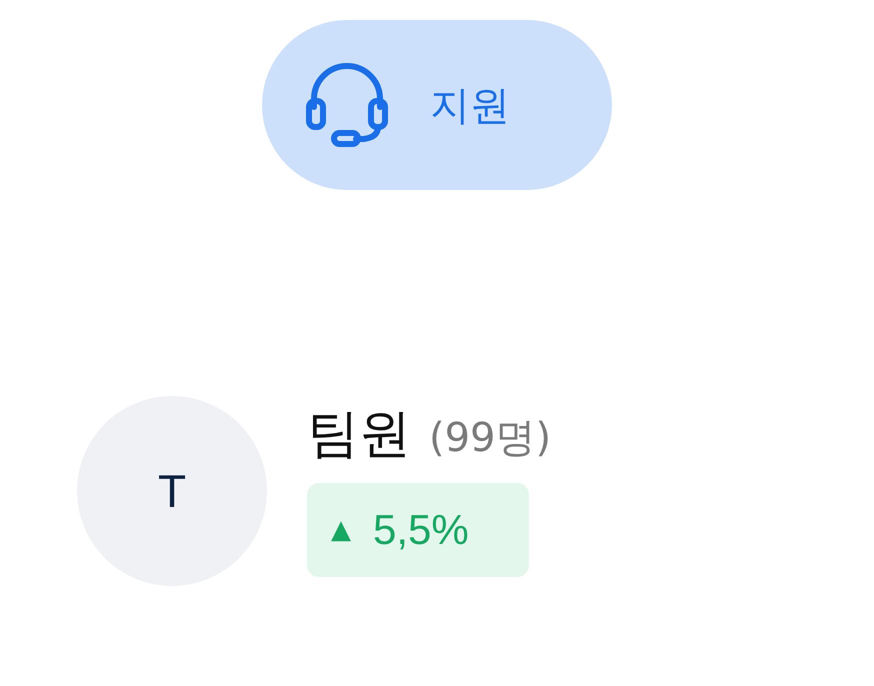 The height and width of the screenshot is (686, 874). Describe the element at coordinates (341, 530) in the screenshot. I see `arrow-icon: ▲` at that location.